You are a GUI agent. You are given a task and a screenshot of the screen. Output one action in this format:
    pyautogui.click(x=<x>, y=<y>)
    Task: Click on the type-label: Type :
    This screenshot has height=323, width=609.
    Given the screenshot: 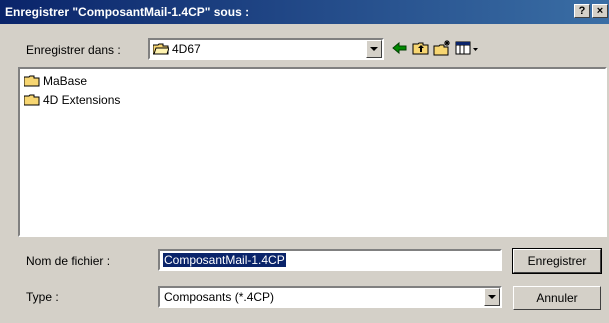 What is the action you would take?
    pyautogui.click(x=42, y=297)
    